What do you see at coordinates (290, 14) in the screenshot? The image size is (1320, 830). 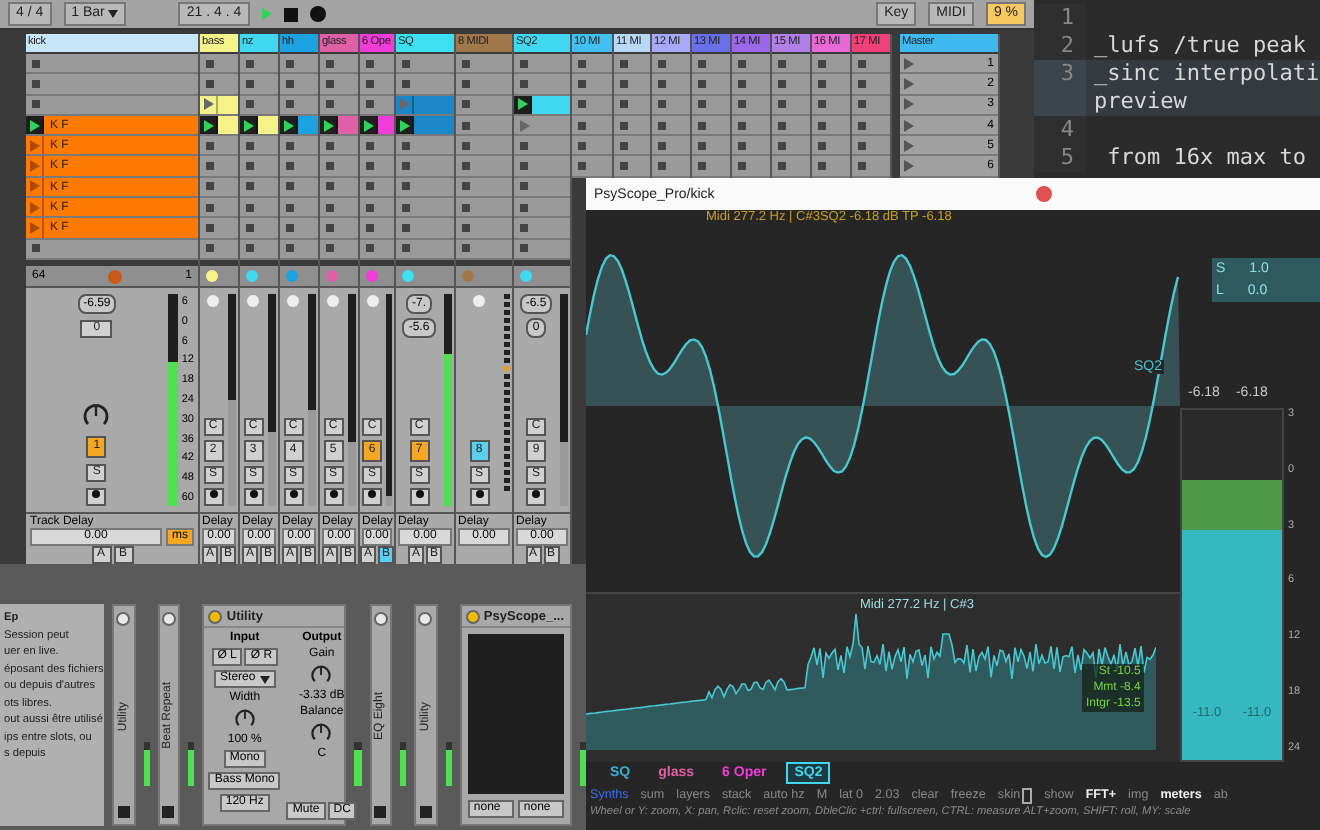 I see `stop-icon` at bounding box center [290, 14].